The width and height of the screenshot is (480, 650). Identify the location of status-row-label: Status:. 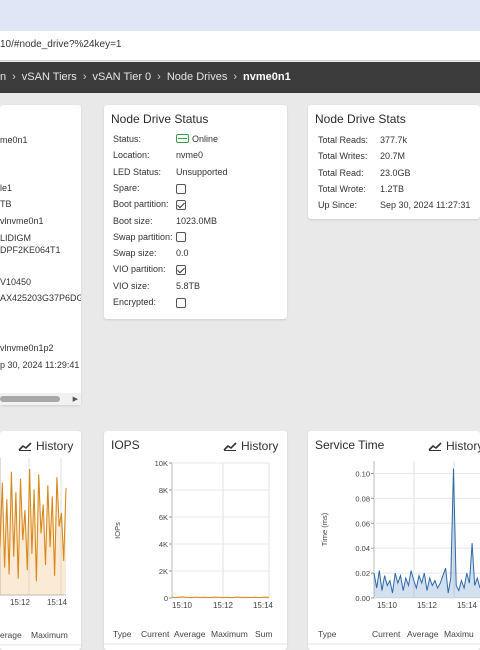
(127, 139).